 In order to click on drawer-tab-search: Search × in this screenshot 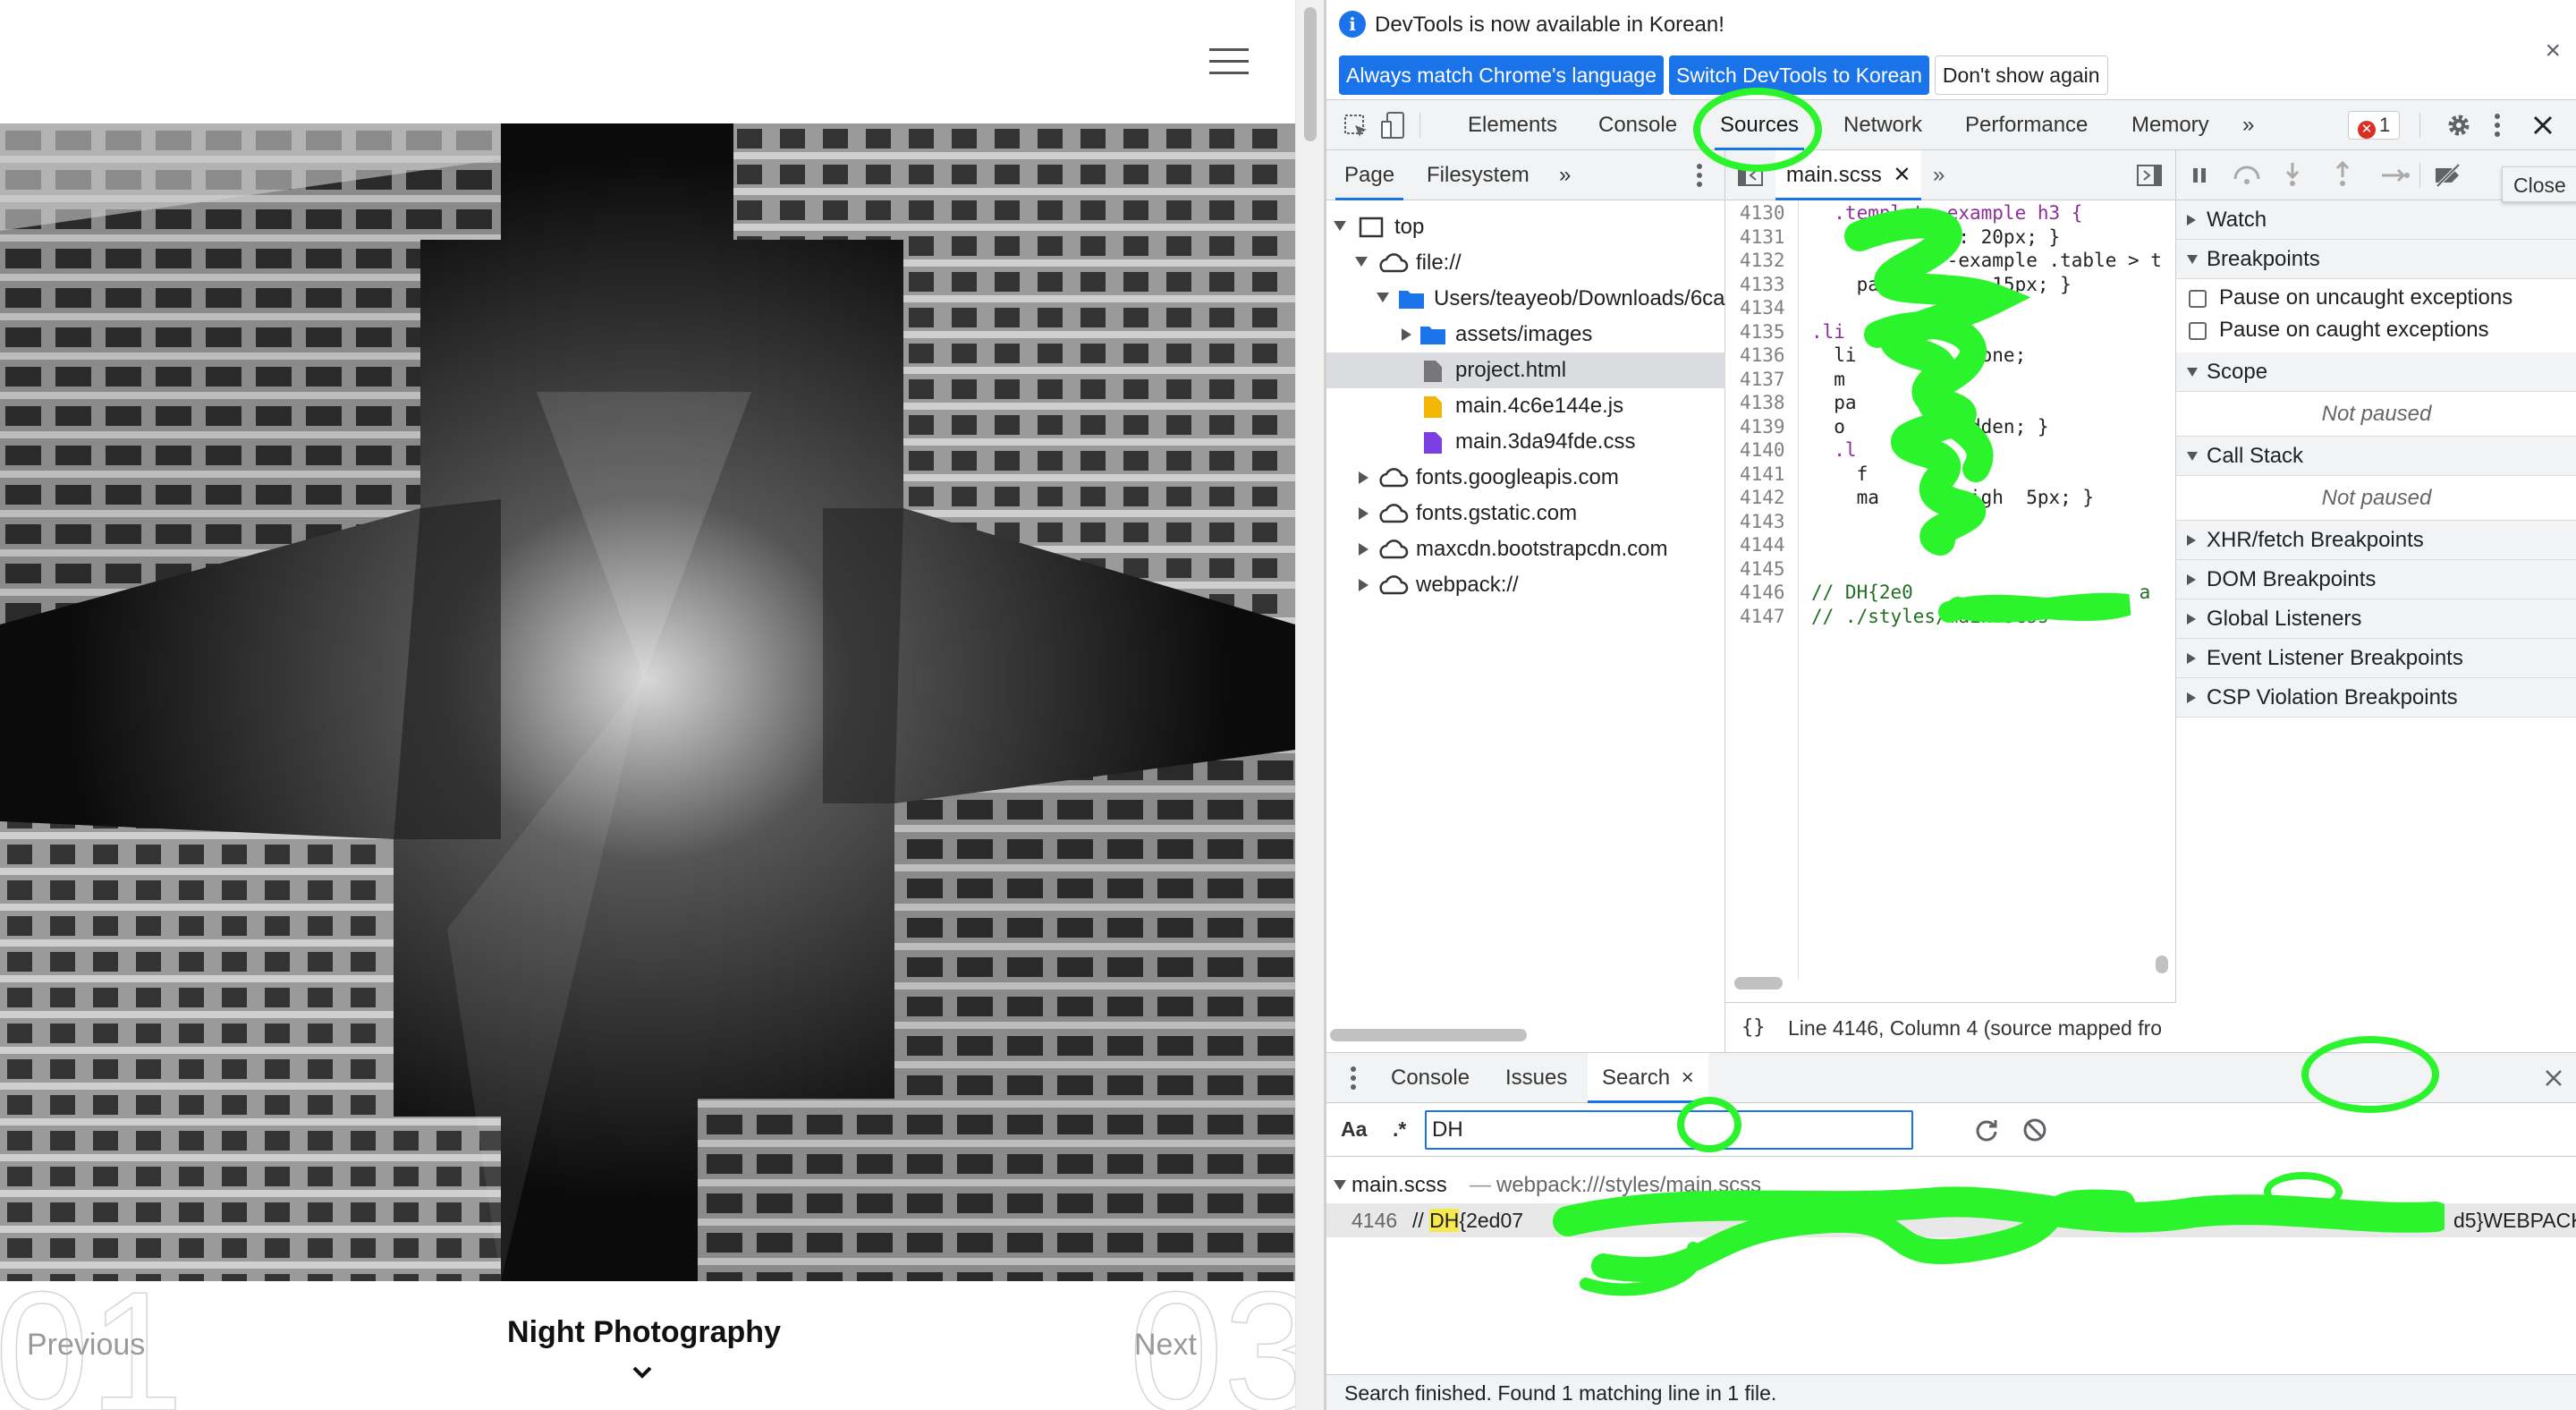, I will do `click(1648, 1078)`.